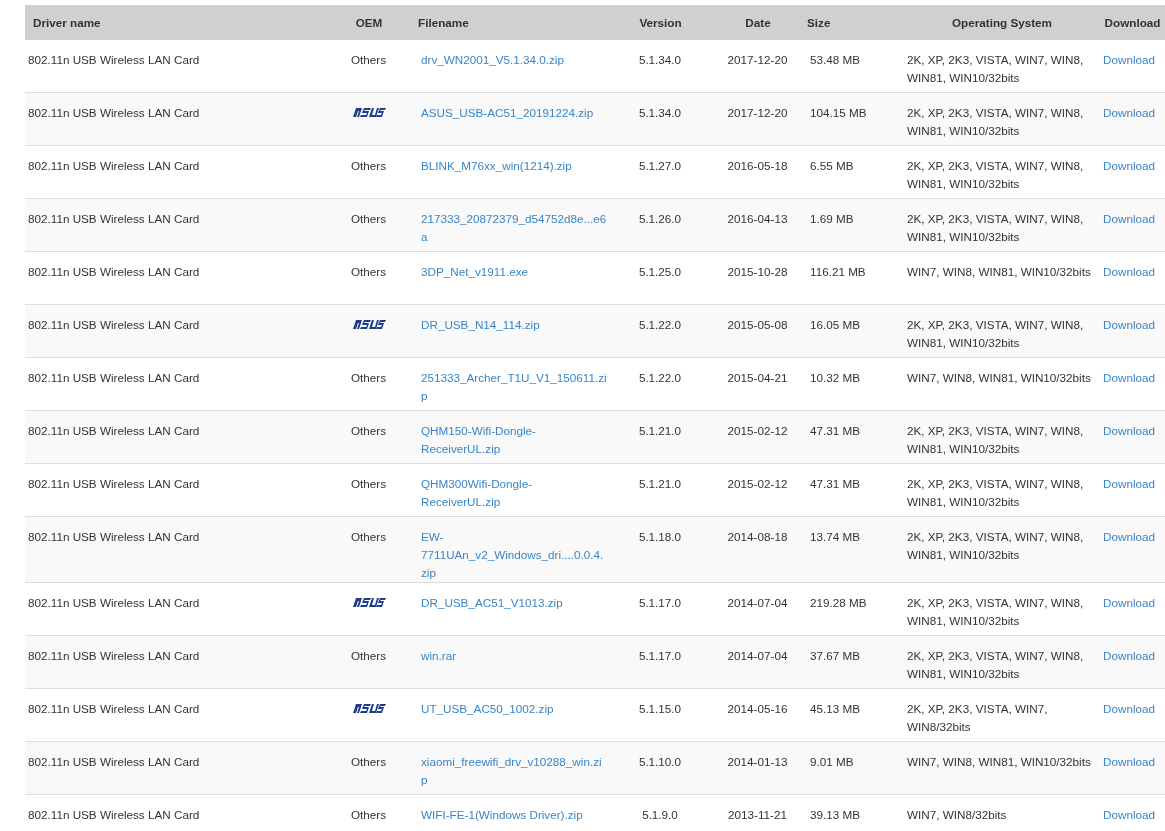 This screenshot has width=1165, height=831. I want to click on date-text: 2014-08-18, so click(757, 536).